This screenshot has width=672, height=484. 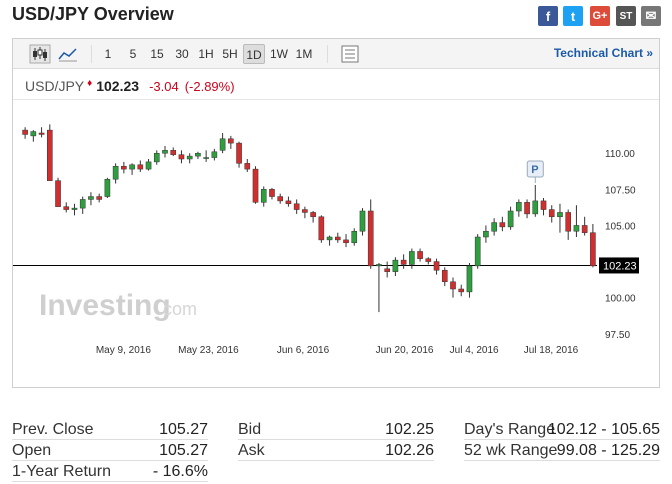 What do you see at coordinates (133, 54) in the screenshot?
I see `interval-5-button: 5` at bounding box center [133, 54].